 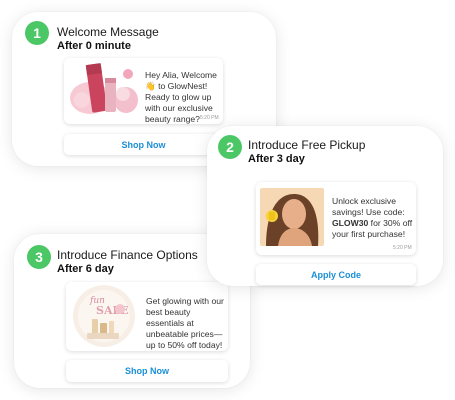 What do you see at coordinates (292, 217) in the screenshot?
I see `model-portrait-image` at bounding box center [292, 217].